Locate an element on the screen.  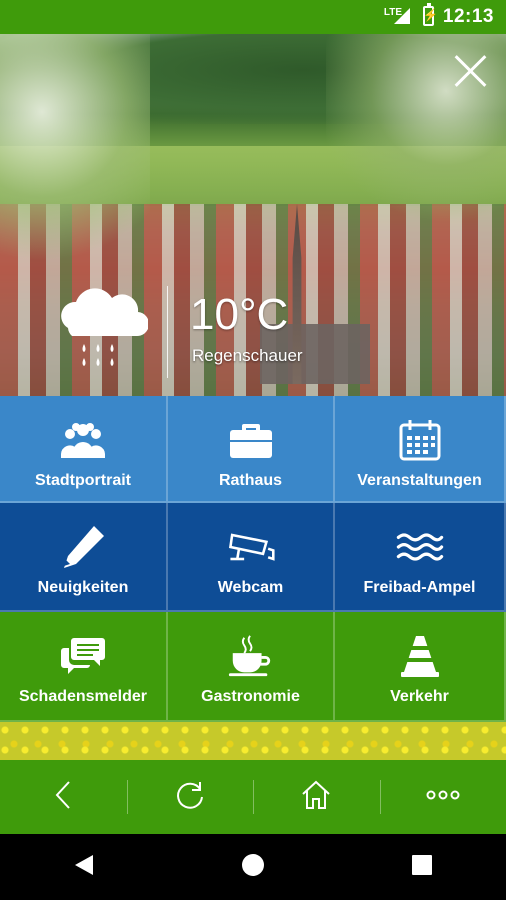
tile-stadtportrait: Stadtportrait is located at coordinates (84, 449).